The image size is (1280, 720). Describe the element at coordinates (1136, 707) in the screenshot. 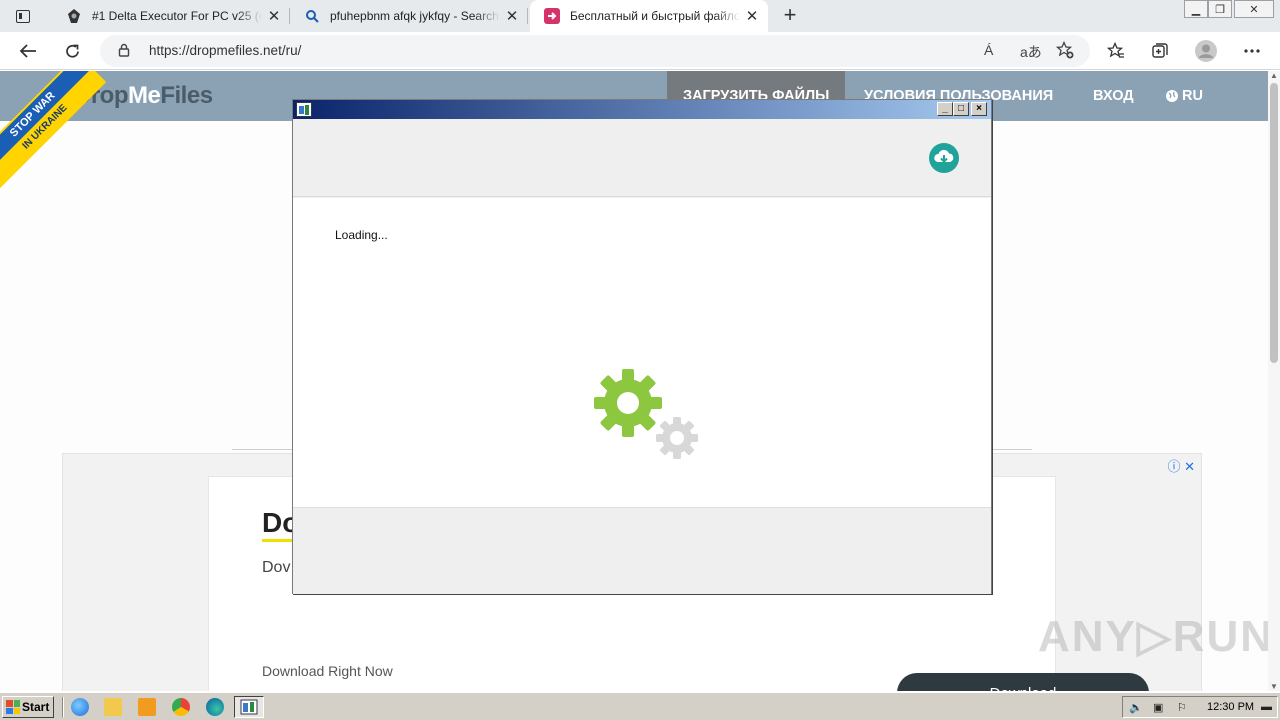

I see `volume-icon: 🔈` at that location.